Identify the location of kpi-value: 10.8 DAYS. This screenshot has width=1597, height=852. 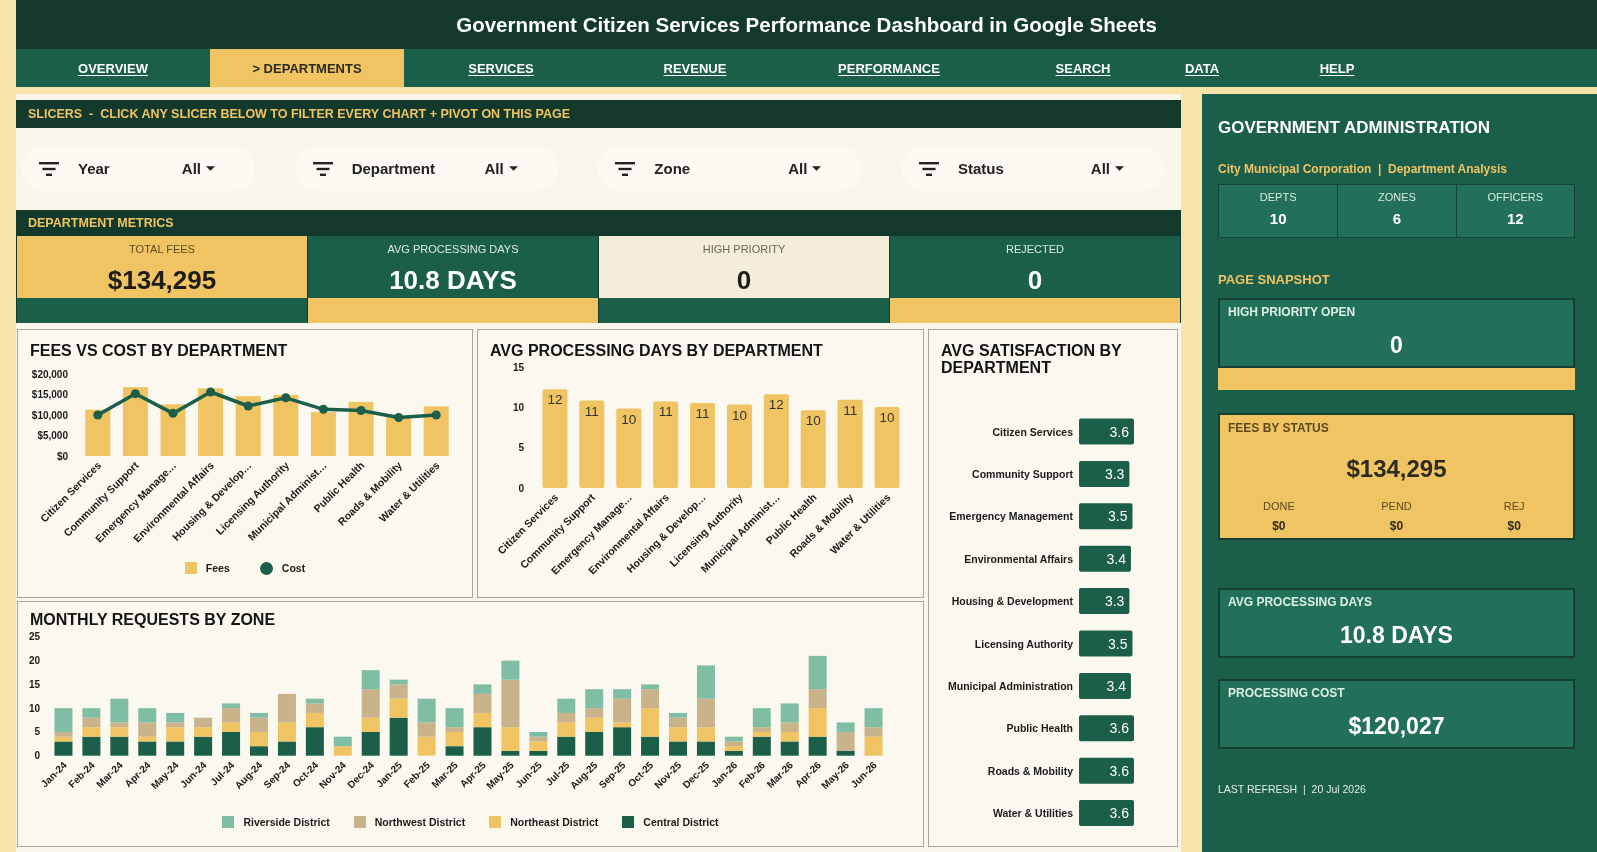
(1396, 635).